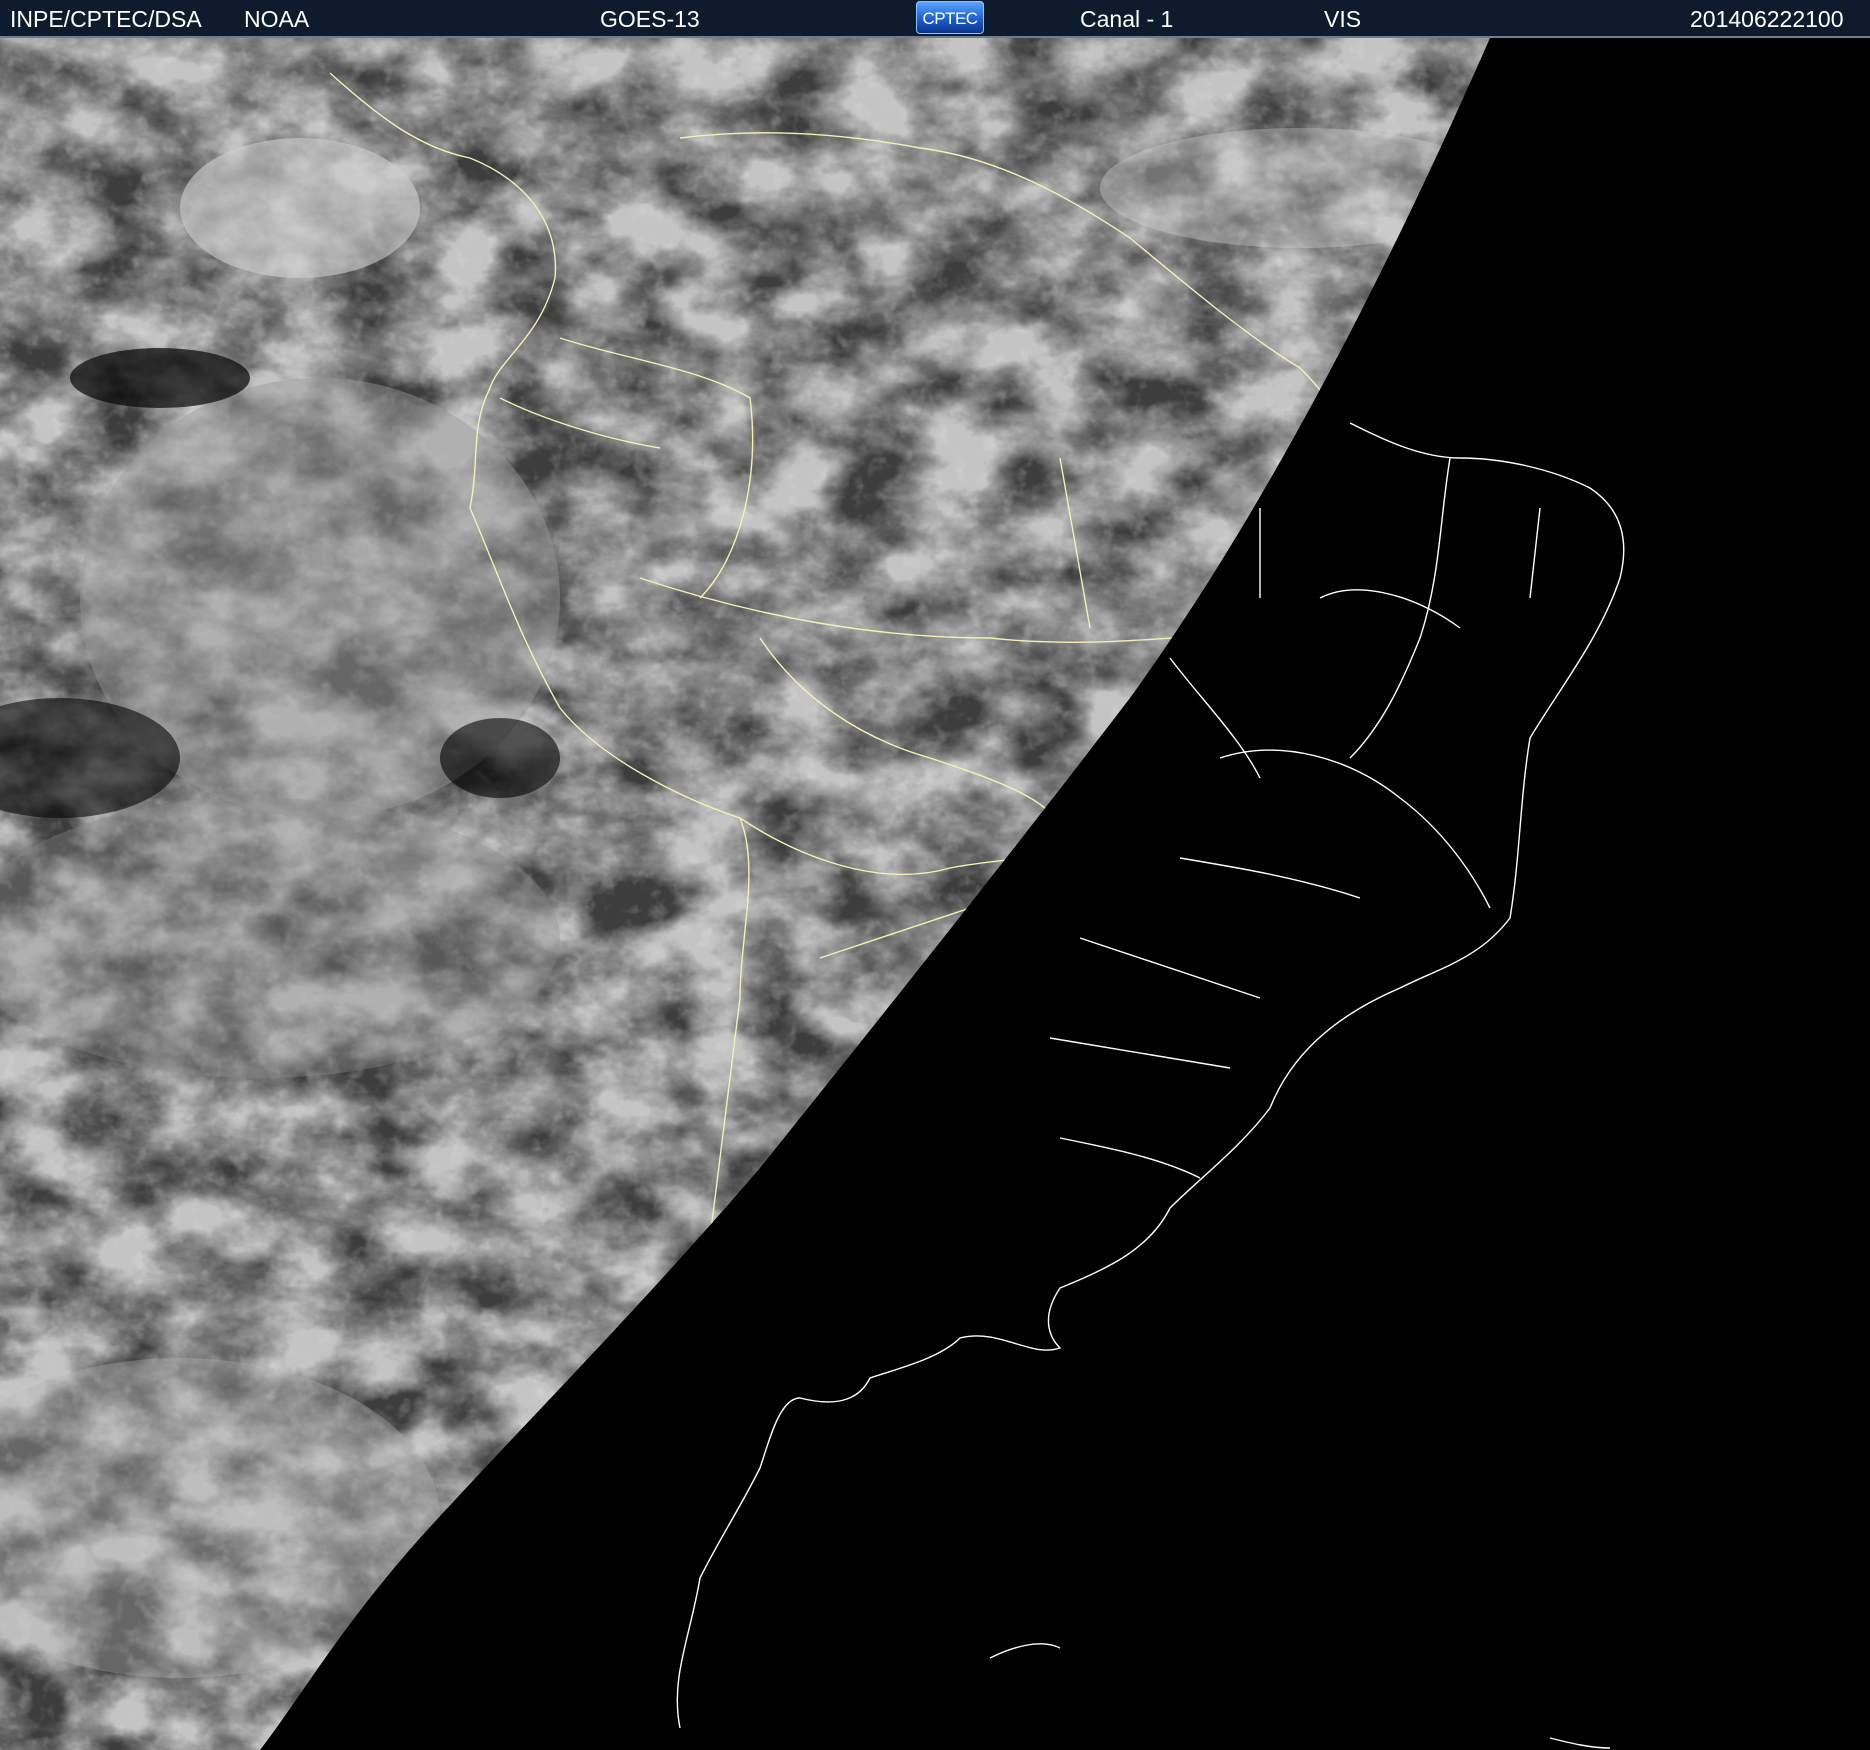 The image size is (1870, 1750). I want to click on cptec-logo-text: CPTEC, so click(950, 18).